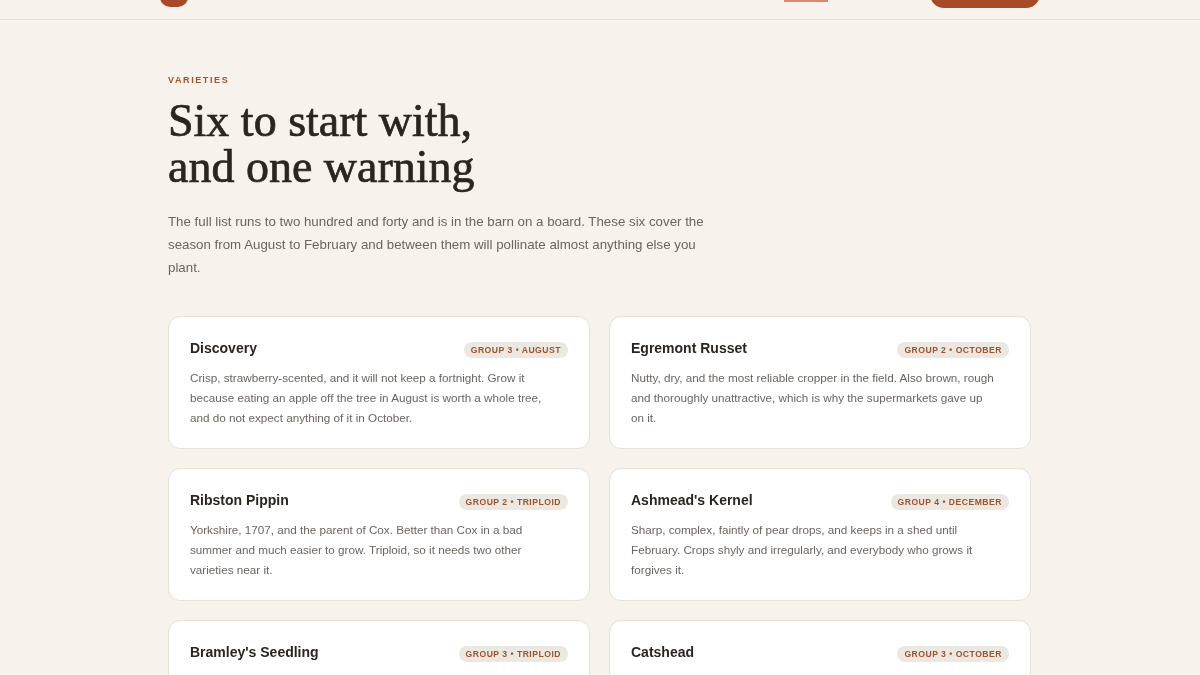 The image size is (1200, 675). What do you see at coordinates (436, 245) in the screenshot?
I see `intro-paragraph: The full list runs to two hundred and forty and is in the barn on a board. These six cover the season from August to February and between them will pollinate almost anything else you plant.` at bounding box center [436, 245].